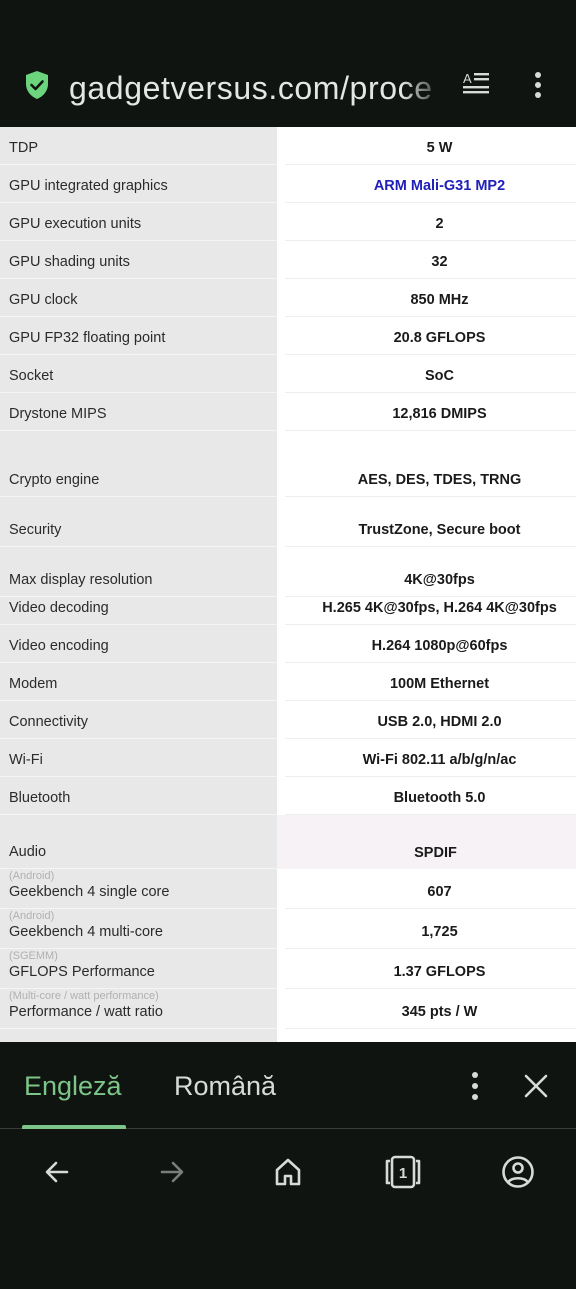  I want to click on spec-row: (Android) Geekbench 4 single core 607, so click(288, 889).